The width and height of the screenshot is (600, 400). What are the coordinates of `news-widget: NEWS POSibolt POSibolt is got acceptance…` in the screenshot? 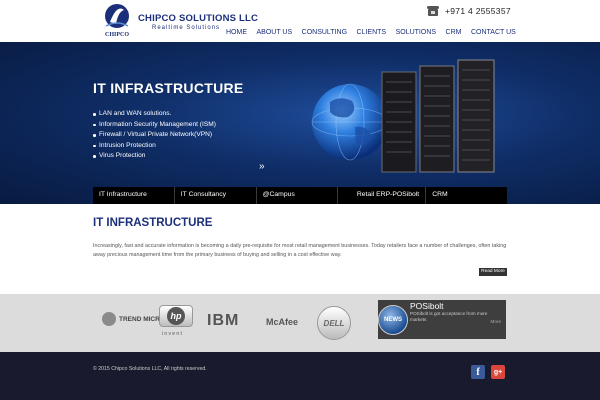 It's located at (442, 319).